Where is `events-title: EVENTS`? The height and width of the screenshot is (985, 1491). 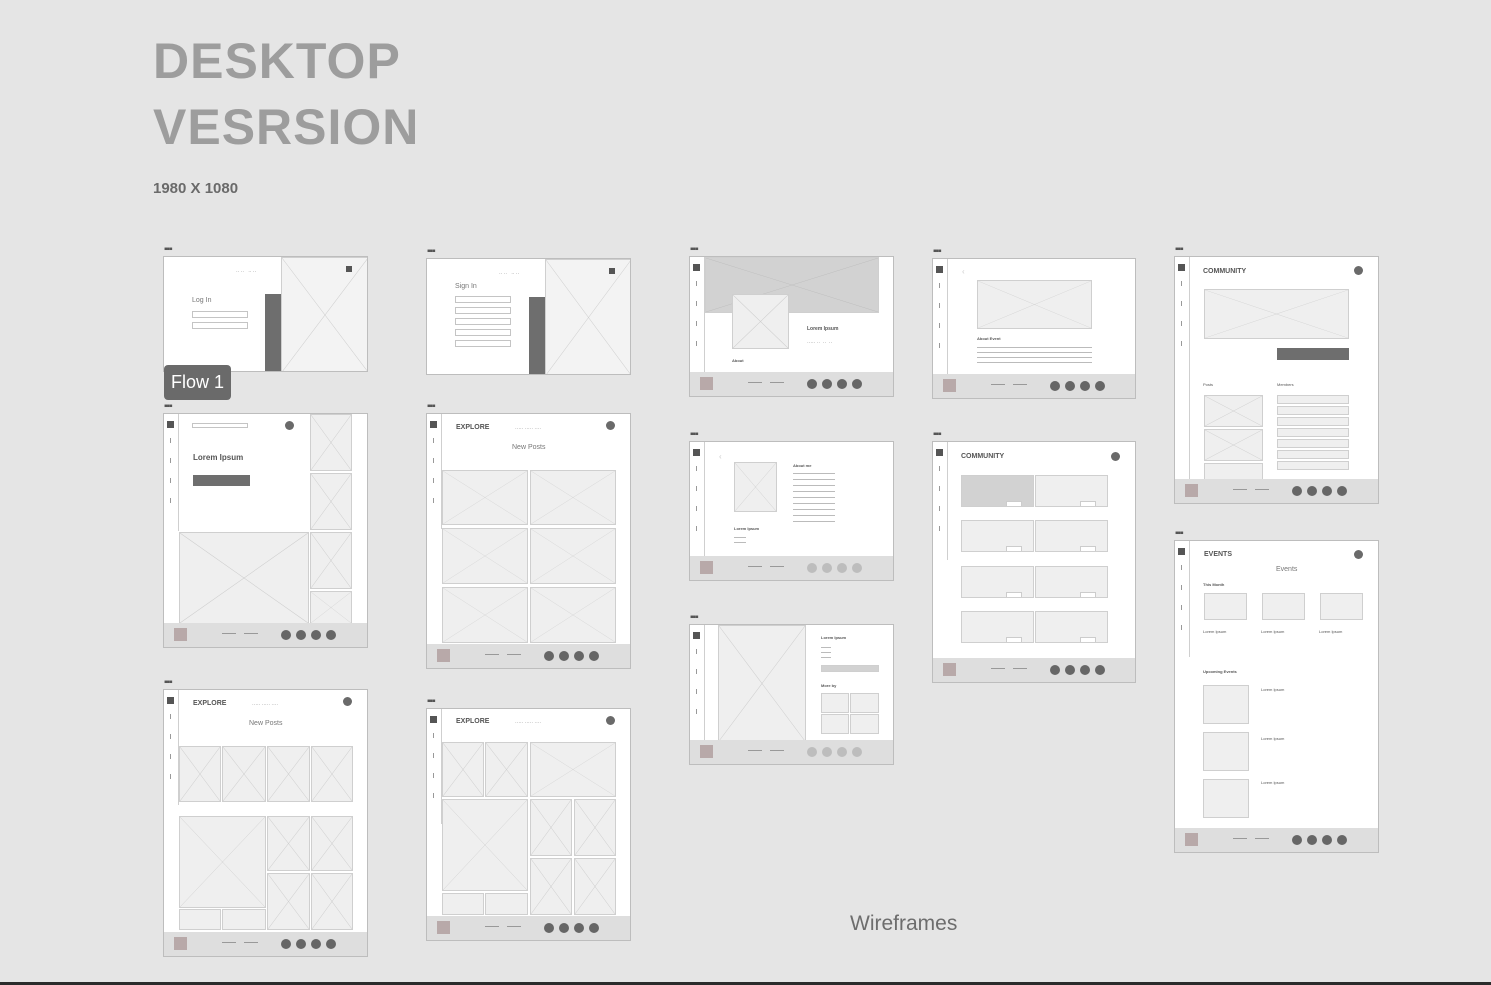
events-title: EVENTS is located at coordinates (1218, 554).